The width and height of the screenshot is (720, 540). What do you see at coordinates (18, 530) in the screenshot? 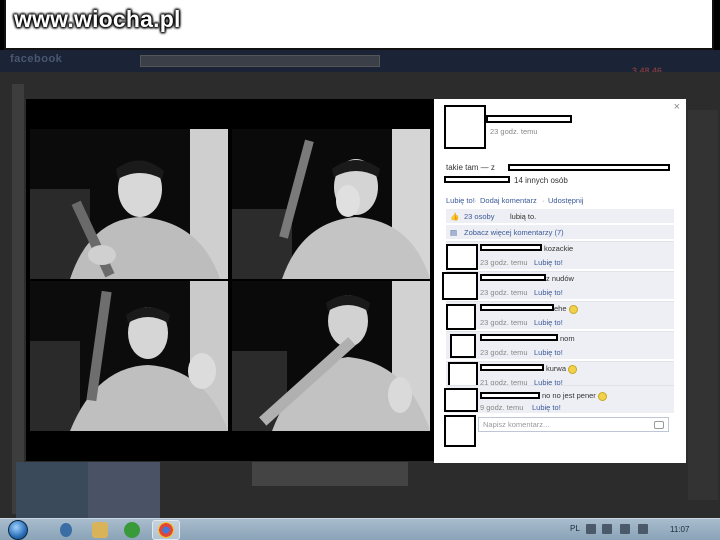
I see `start-button` at bounding box center [18, 530].